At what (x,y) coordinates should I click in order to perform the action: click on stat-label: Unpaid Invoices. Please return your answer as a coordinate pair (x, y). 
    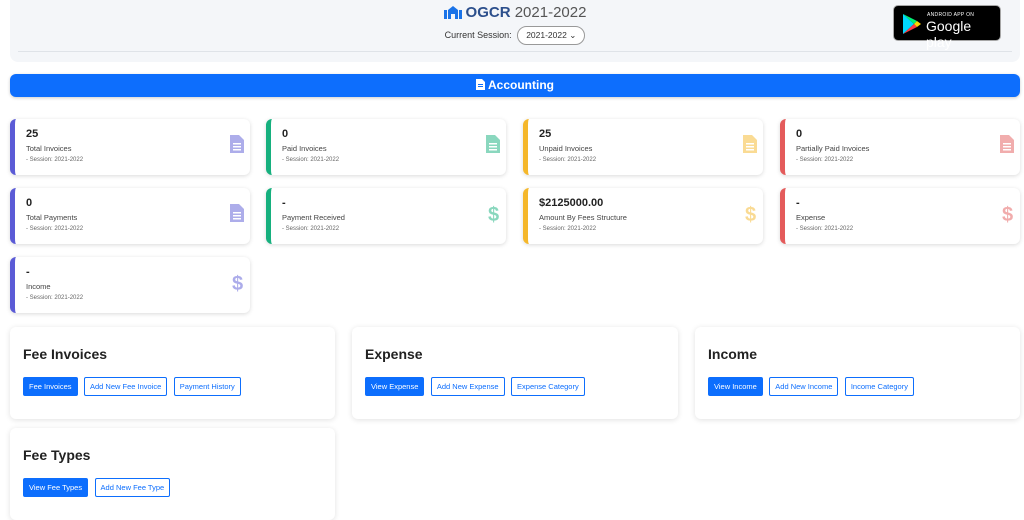
    Looking at the image, I should click on (566, 148).